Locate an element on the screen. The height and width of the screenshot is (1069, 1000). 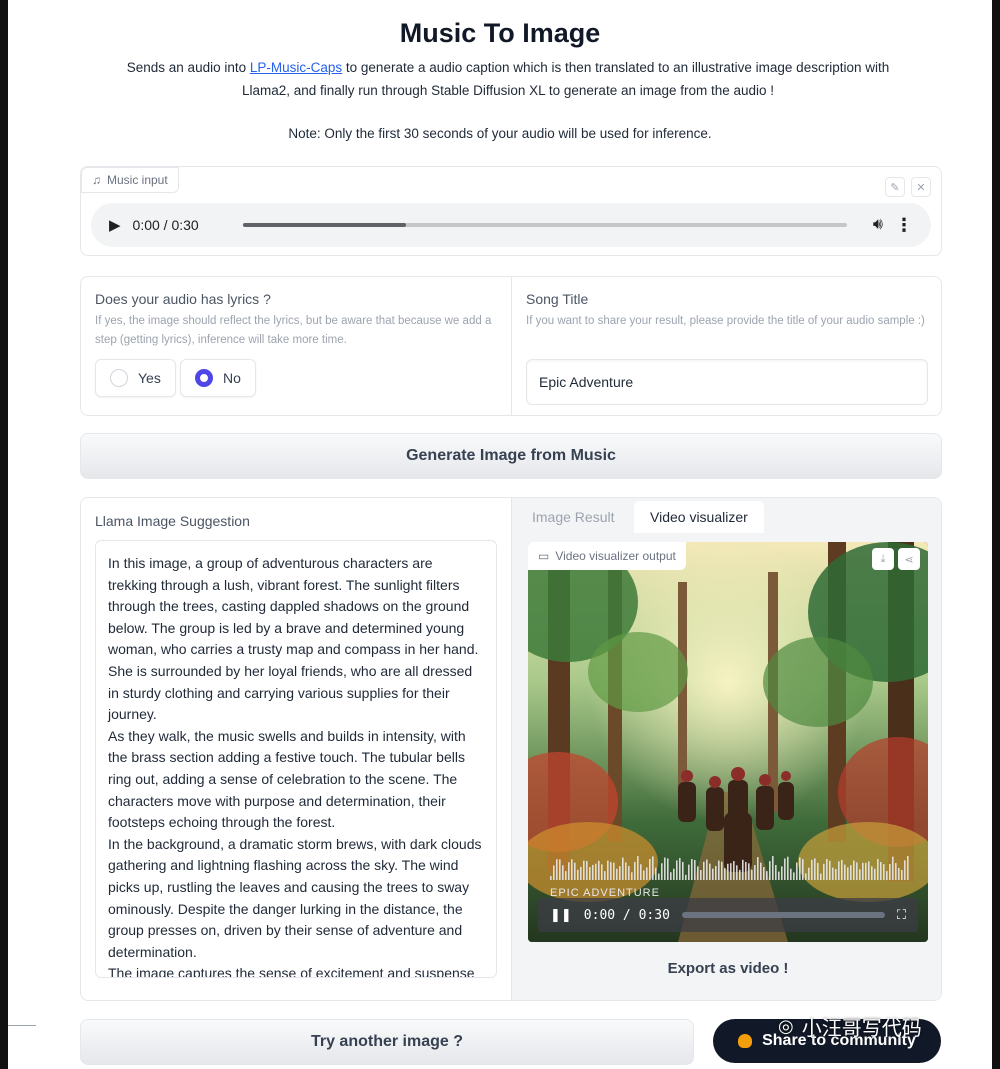
tab-image-result: Image Result is located at coordinates (573, 517).